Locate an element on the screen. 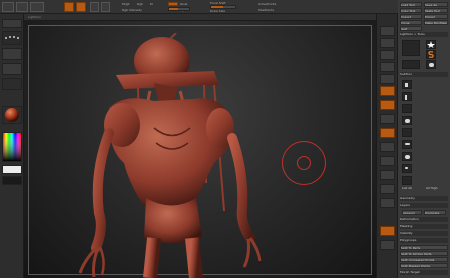  stroke-select-button is located at coordinates (12, 38).